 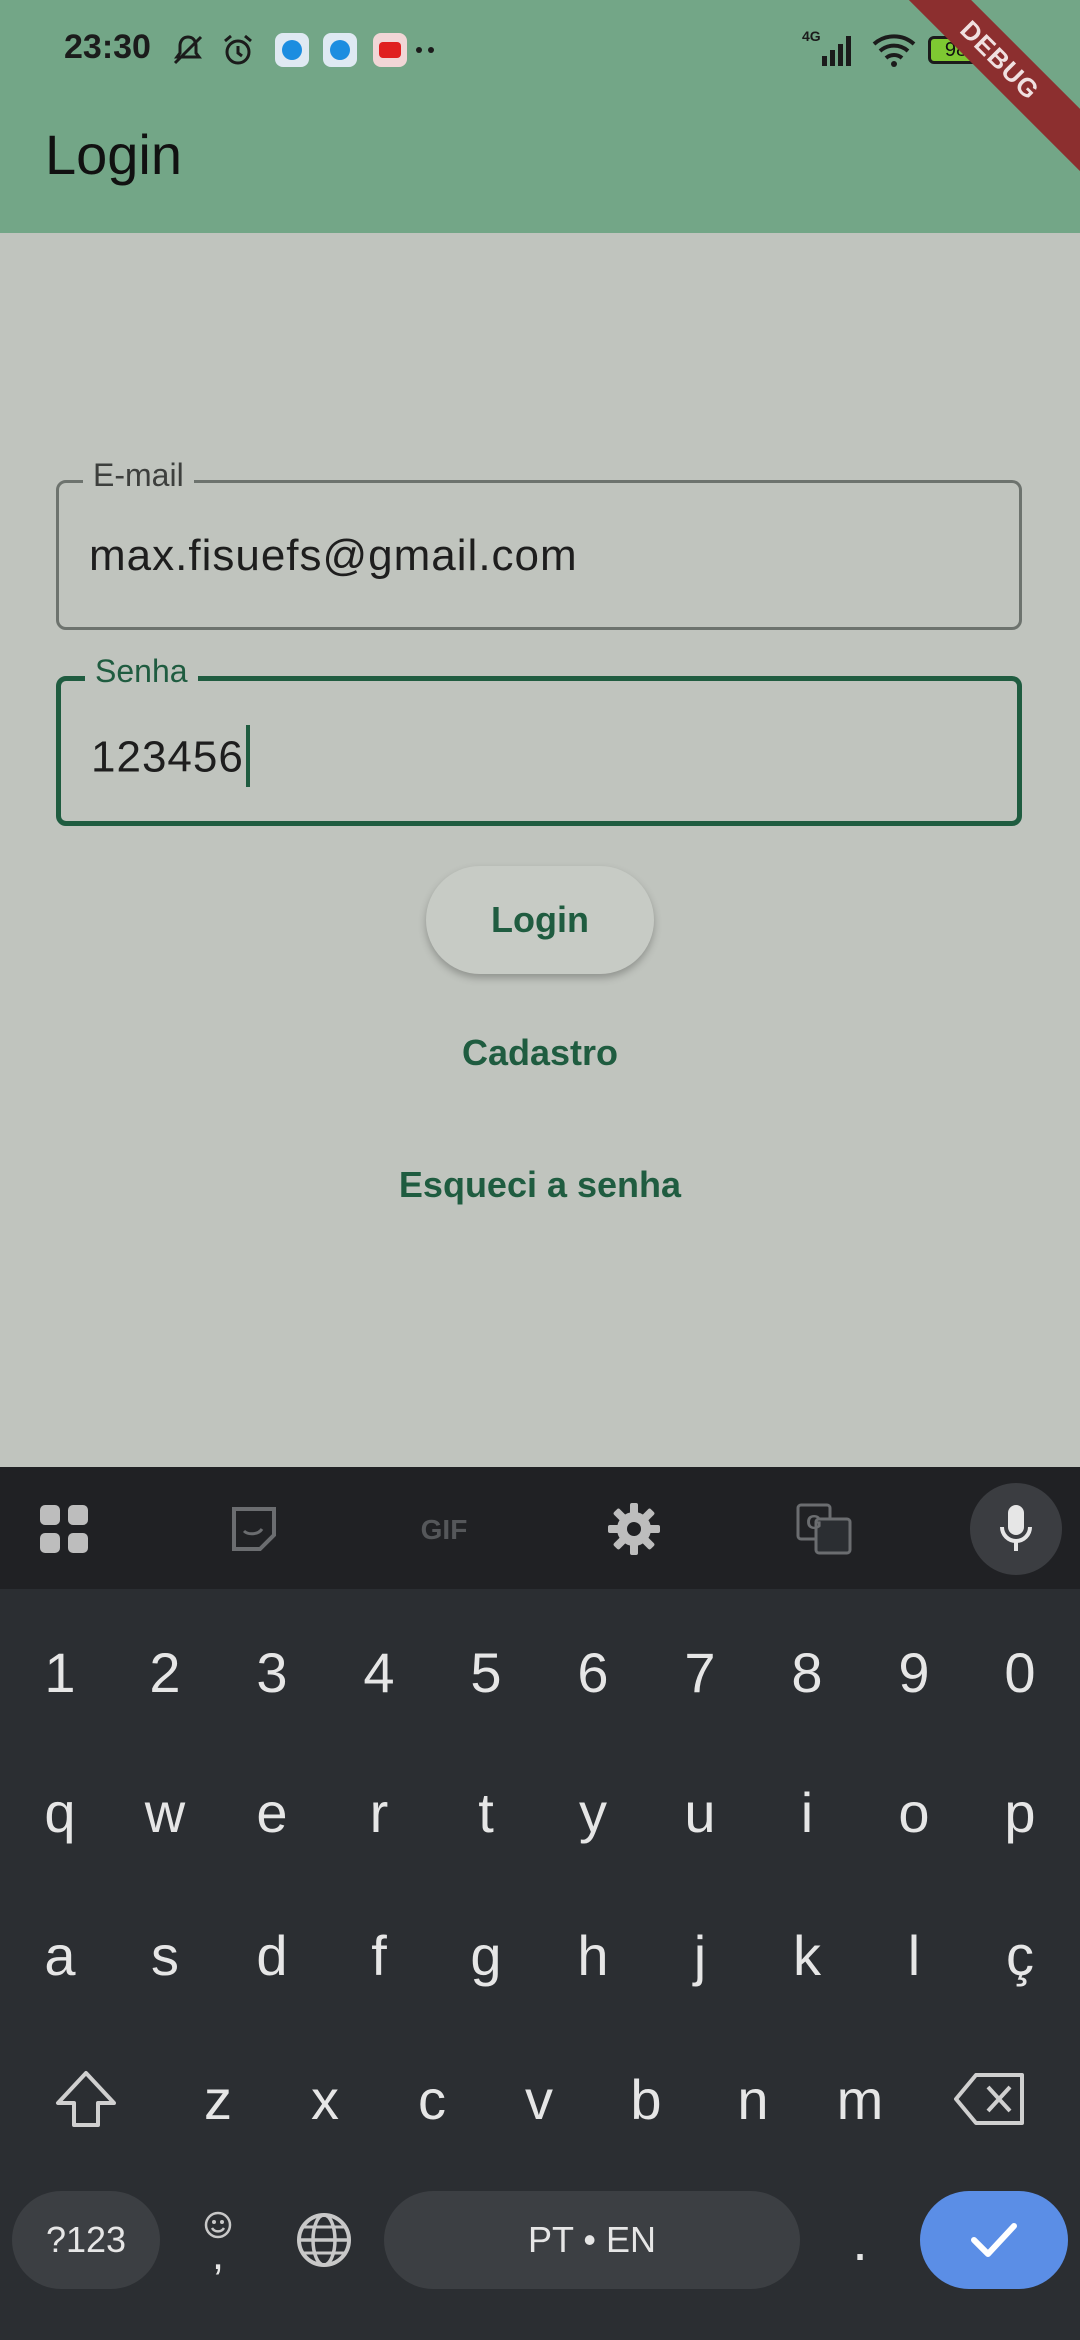 What do you see at coordinates (700, 1812) in the screenshot?
I see `key-u: u` at bounding box center [700, 1812].